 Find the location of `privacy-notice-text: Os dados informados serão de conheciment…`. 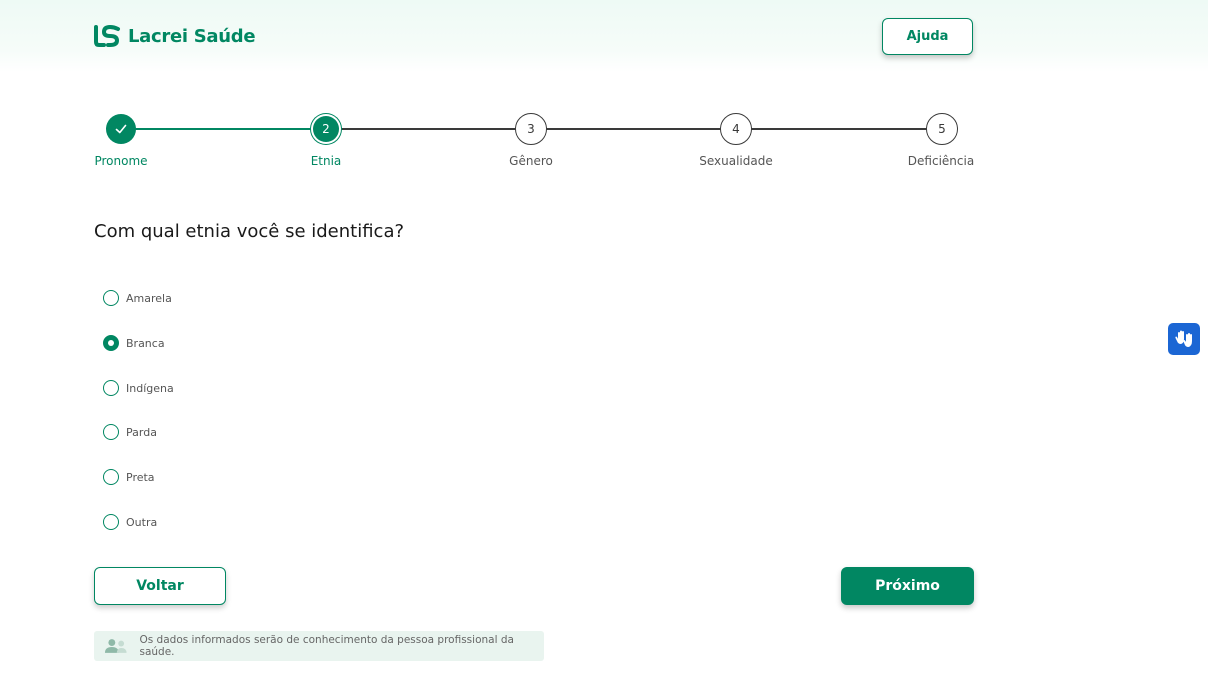

privacy-notice-text: Os dados informados serão de conheciment… is located at coordinates (326, 646).